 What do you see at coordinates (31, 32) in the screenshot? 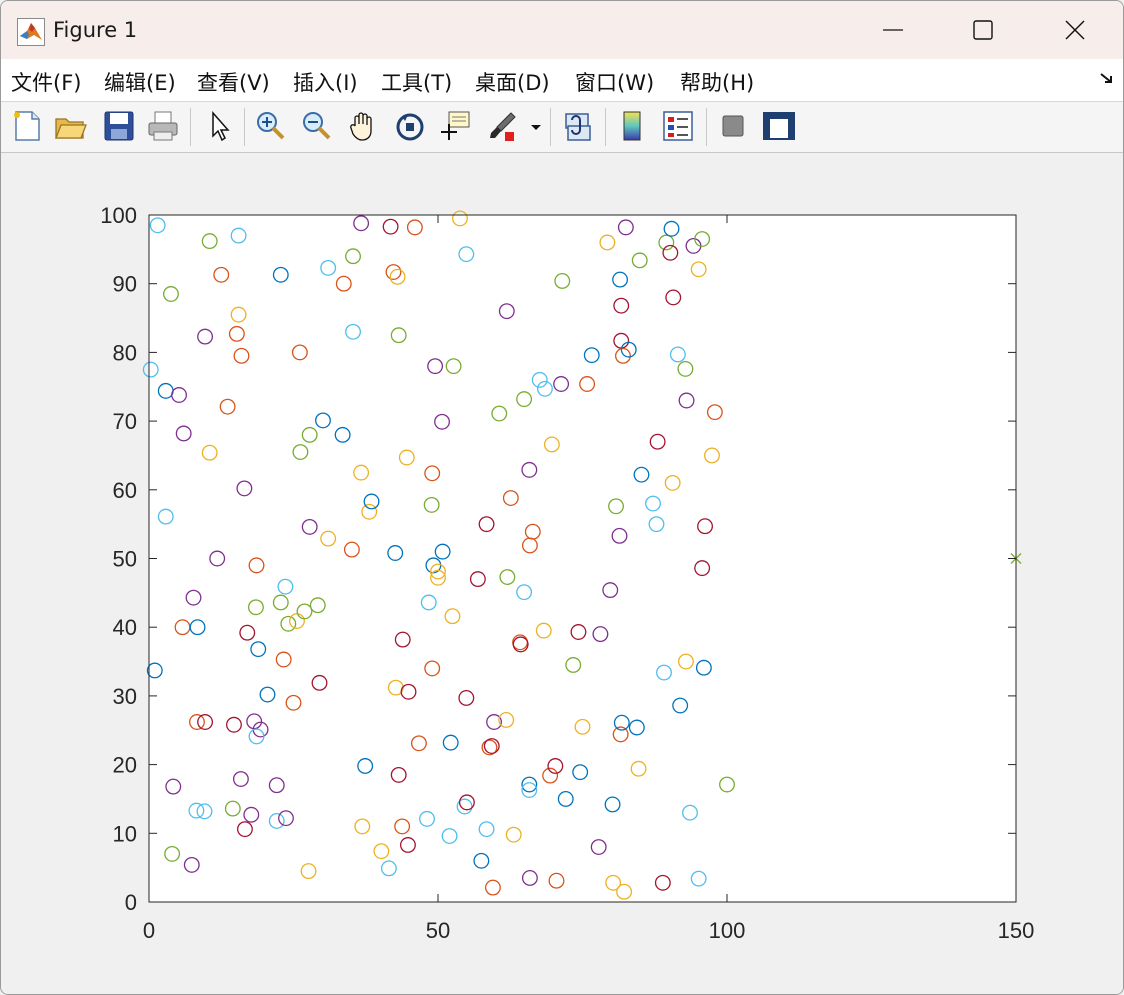
I see `matlab-icon` at bounding box center [31, 32].